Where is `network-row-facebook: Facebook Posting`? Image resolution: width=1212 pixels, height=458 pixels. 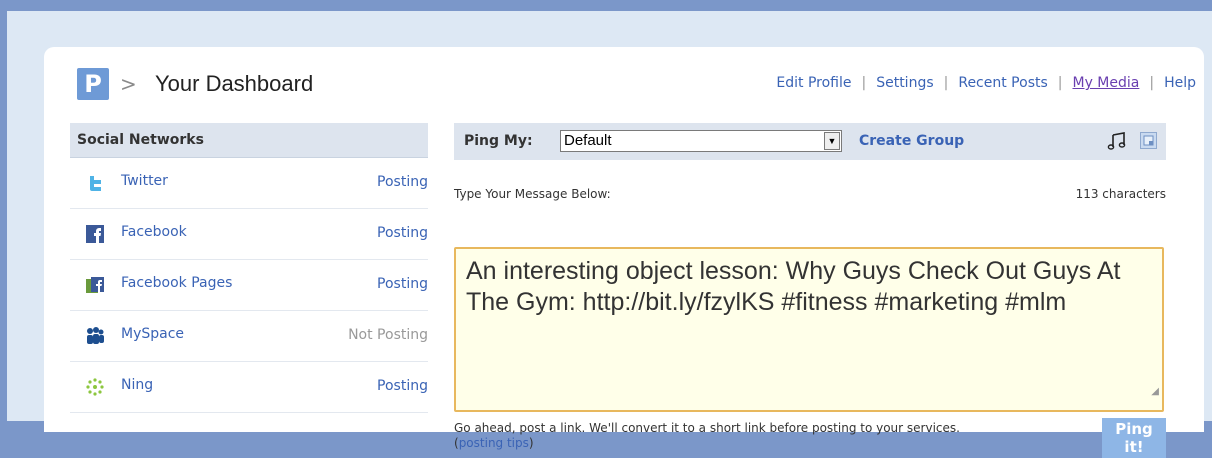
network-row-facebook: Facebook Posting is located at coordinates (249, 234).